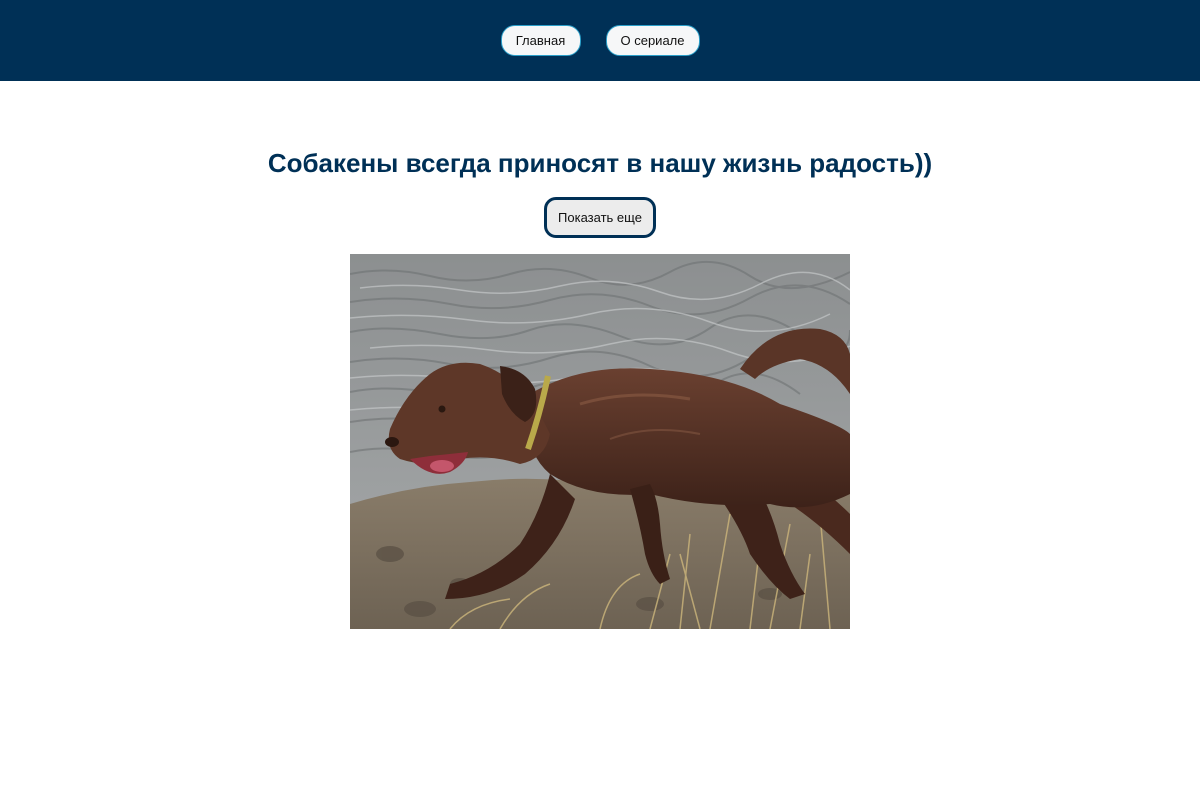 The width and height of the screenshot is (1200, 800). Describe the element at coordinates (600, 40) in the screenshot. I see `top-navigation-bar: Главная О сериале` at that location.